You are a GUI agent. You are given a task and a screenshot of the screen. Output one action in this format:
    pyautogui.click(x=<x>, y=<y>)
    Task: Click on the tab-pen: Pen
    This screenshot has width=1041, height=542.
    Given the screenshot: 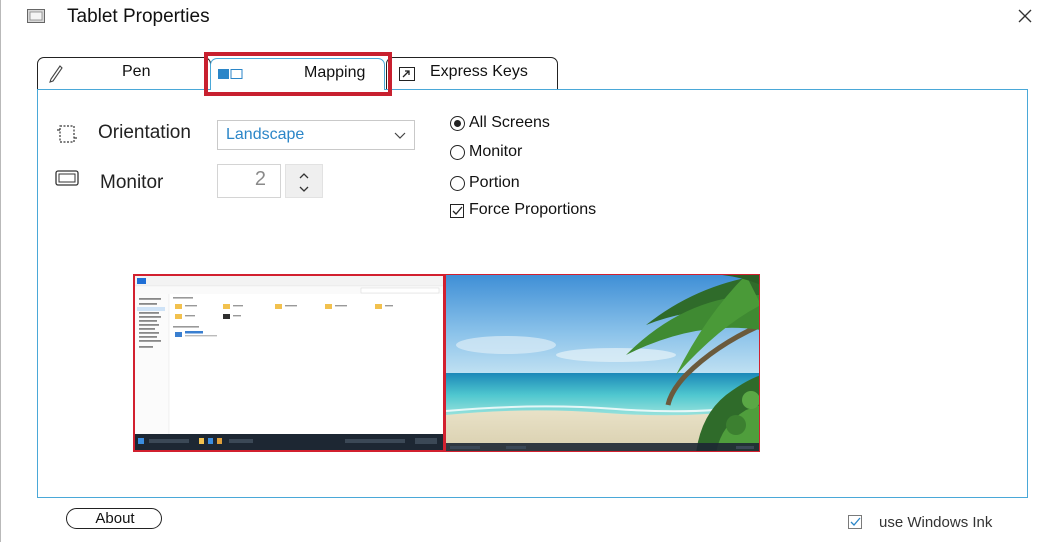 What is the action you would take?
    pyautogui.click(x=124, y=73)
    